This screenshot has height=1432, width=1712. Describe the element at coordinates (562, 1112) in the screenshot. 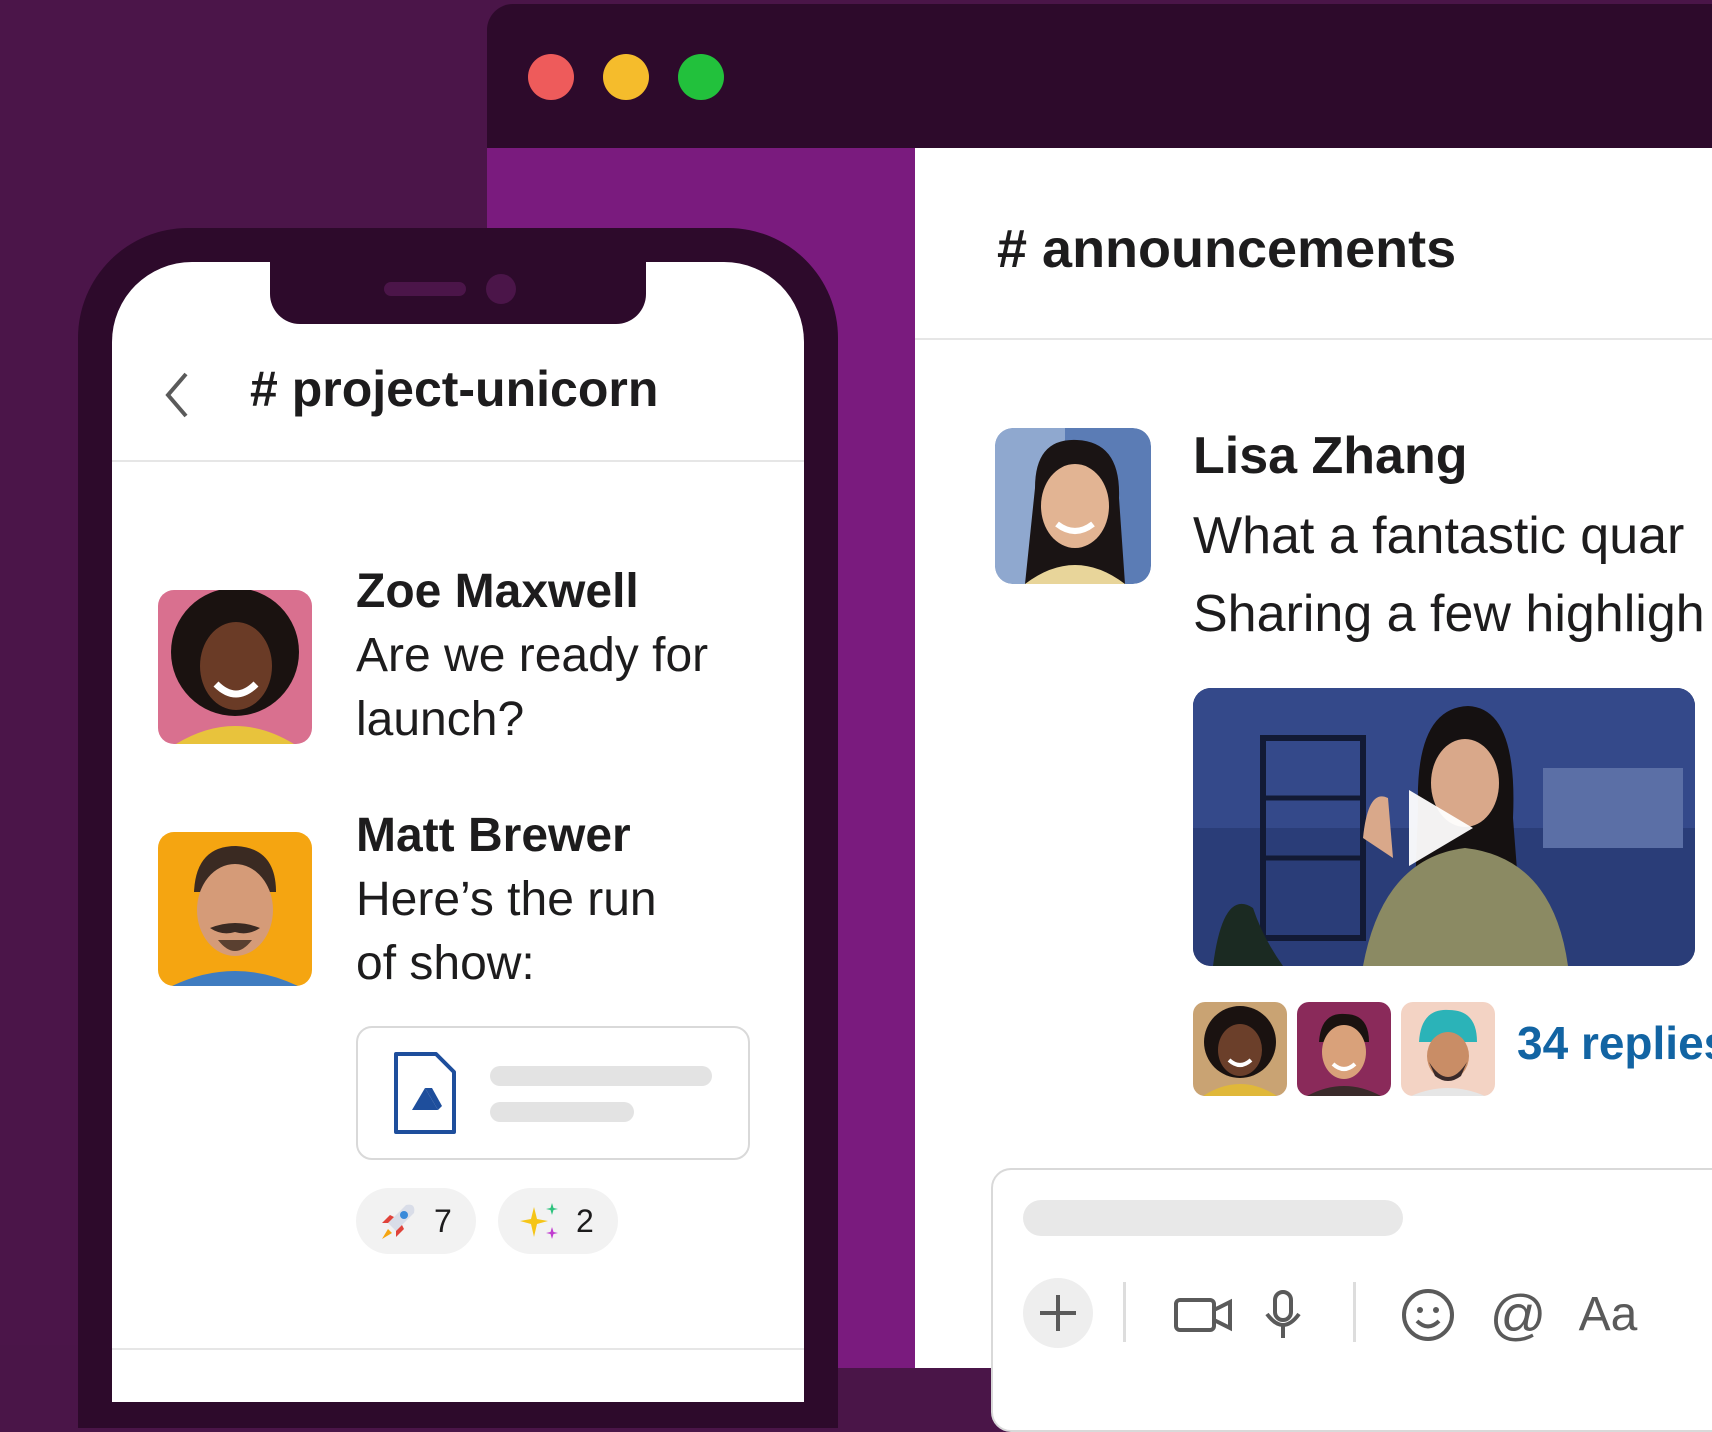

I see `file-meta-placeholder` at that location.